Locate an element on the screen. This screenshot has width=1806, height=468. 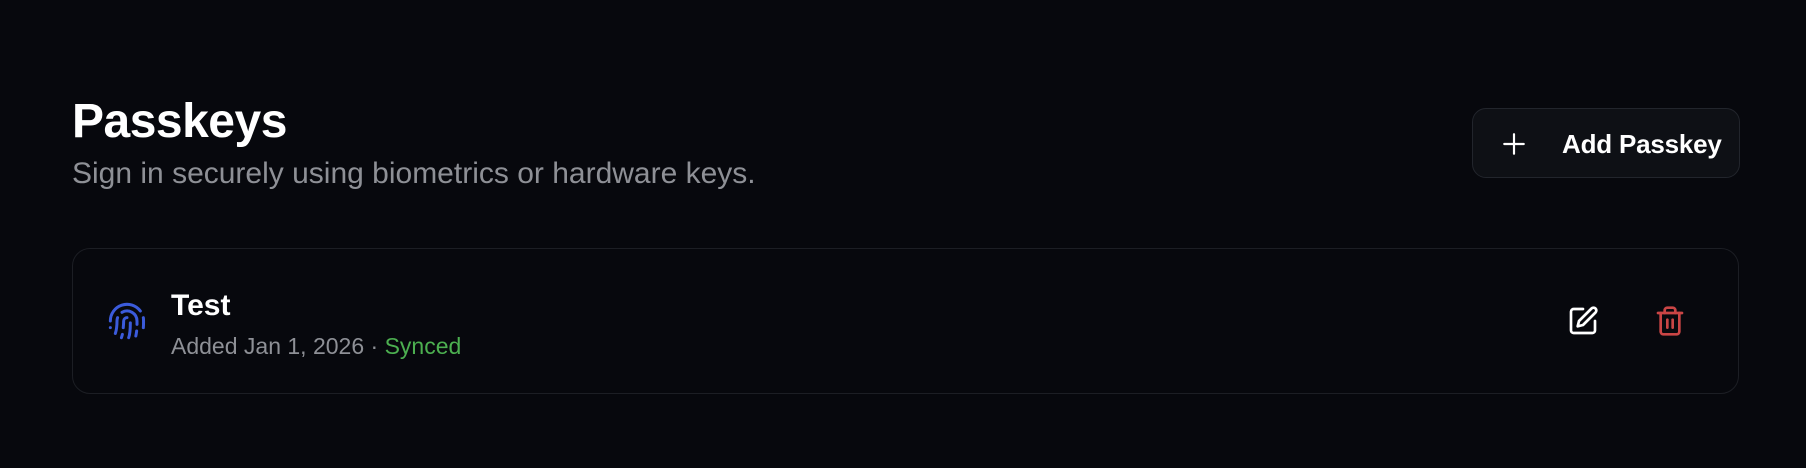
fingerprint-icon is located at coordinates (127, 321).